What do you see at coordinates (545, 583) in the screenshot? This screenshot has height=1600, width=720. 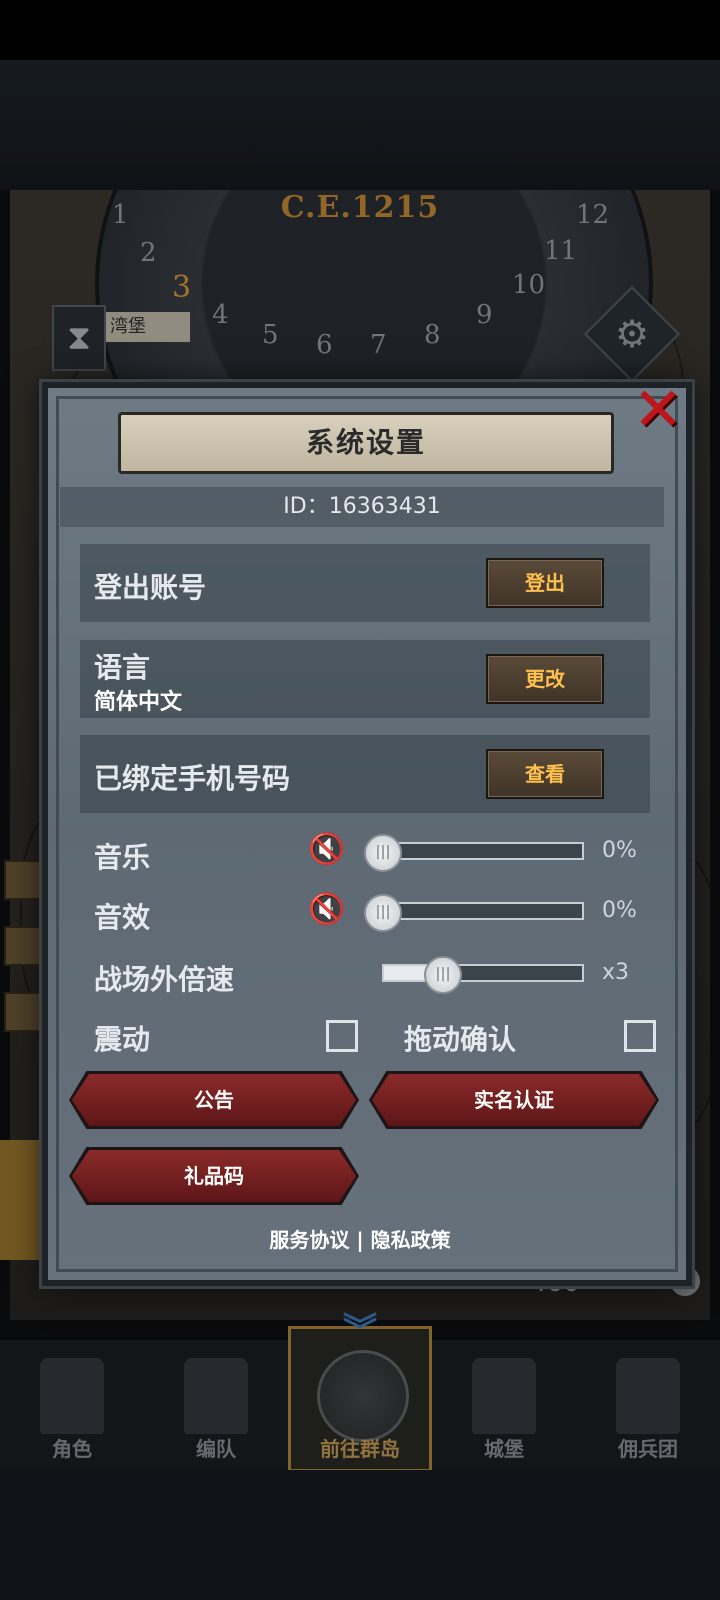 I see `logout-button: 登出` at bounding box center [545, 583].